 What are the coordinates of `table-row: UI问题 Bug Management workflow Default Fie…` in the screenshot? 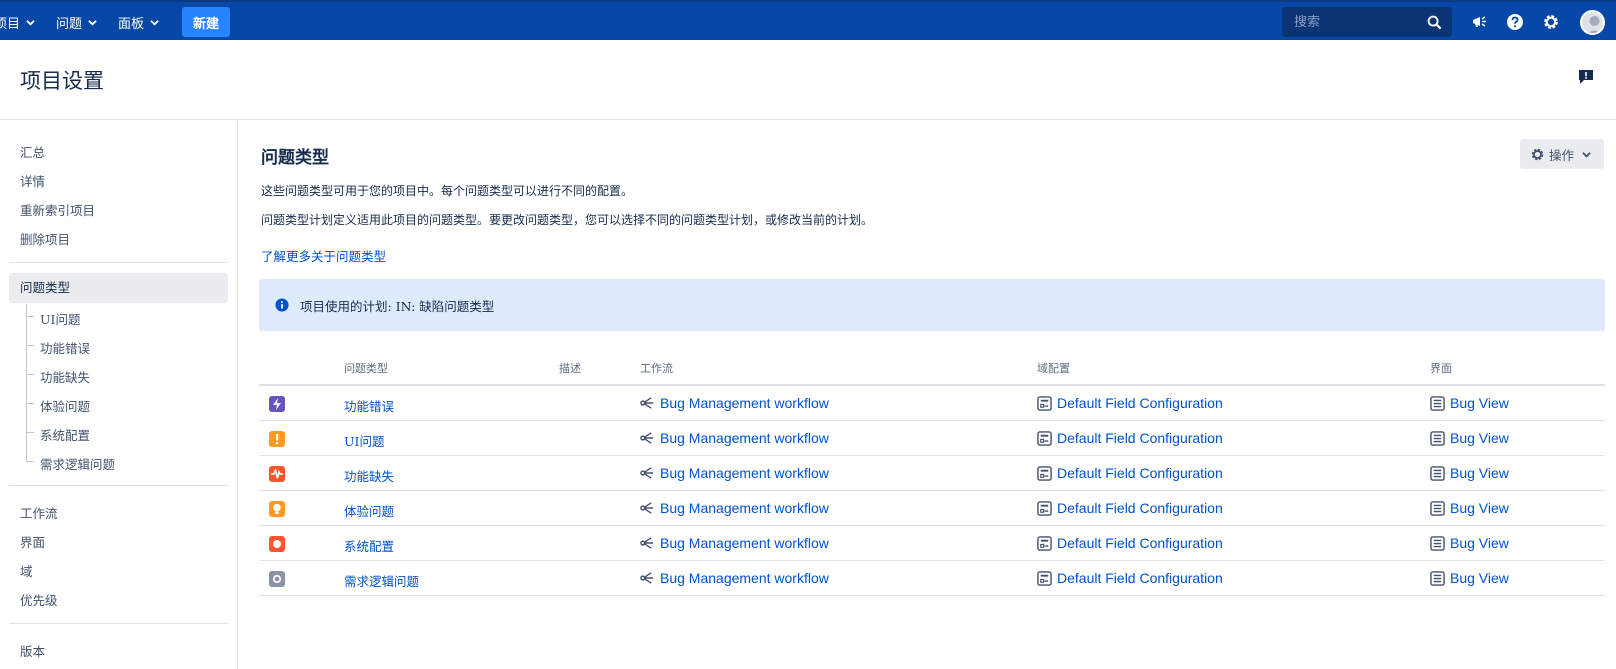 It's located at (932, 438).